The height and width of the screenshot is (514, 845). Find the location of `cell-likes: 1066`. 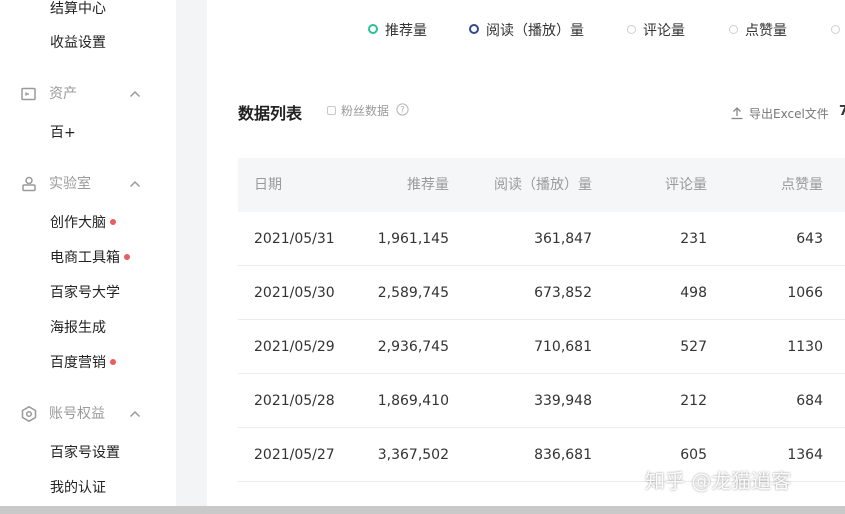

cell-likes: 1066 is located at coordinates (805, 293).